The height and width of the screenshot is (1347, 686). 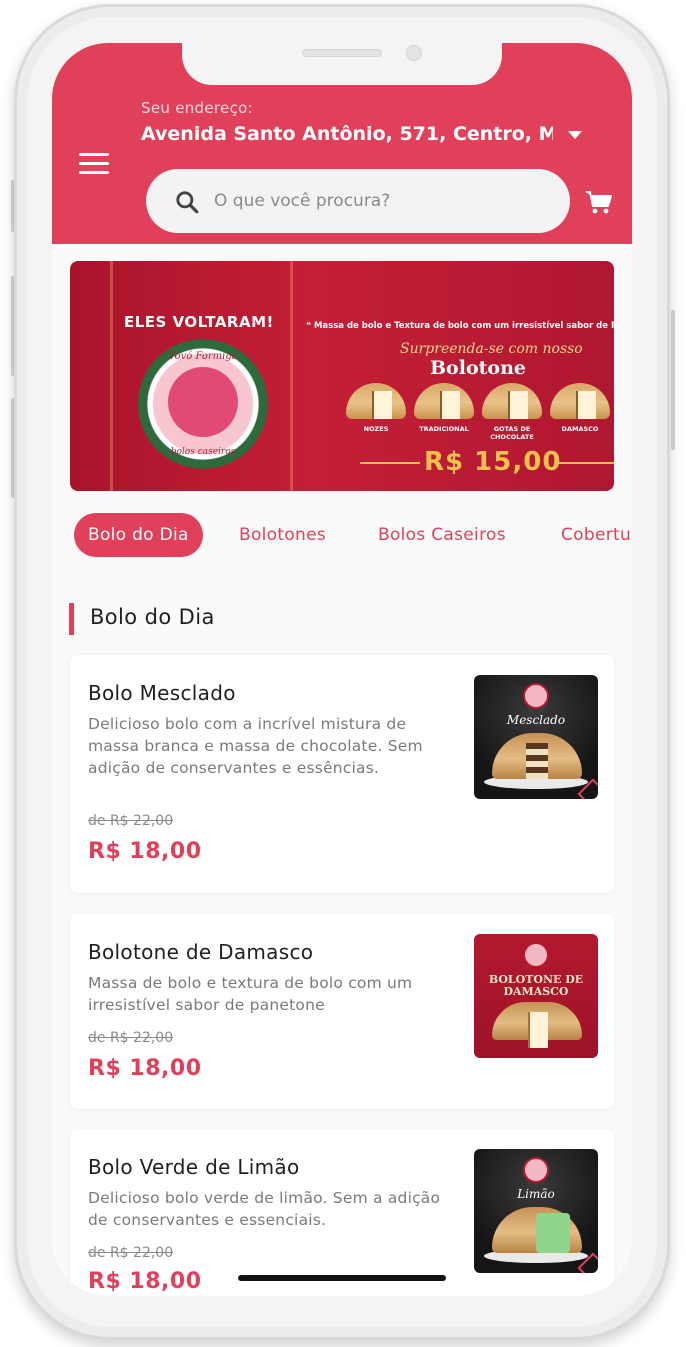 I want to click on brand-logo-subtitle: bolos caseiros, so click(x=203, y=452).